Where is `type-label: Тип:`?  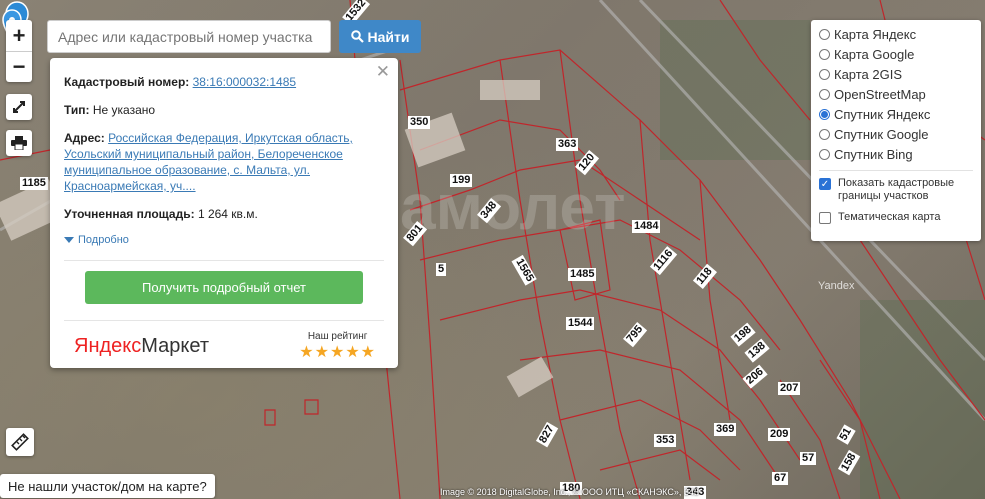
type-label: Тип: is located at coordinates (77, 110).